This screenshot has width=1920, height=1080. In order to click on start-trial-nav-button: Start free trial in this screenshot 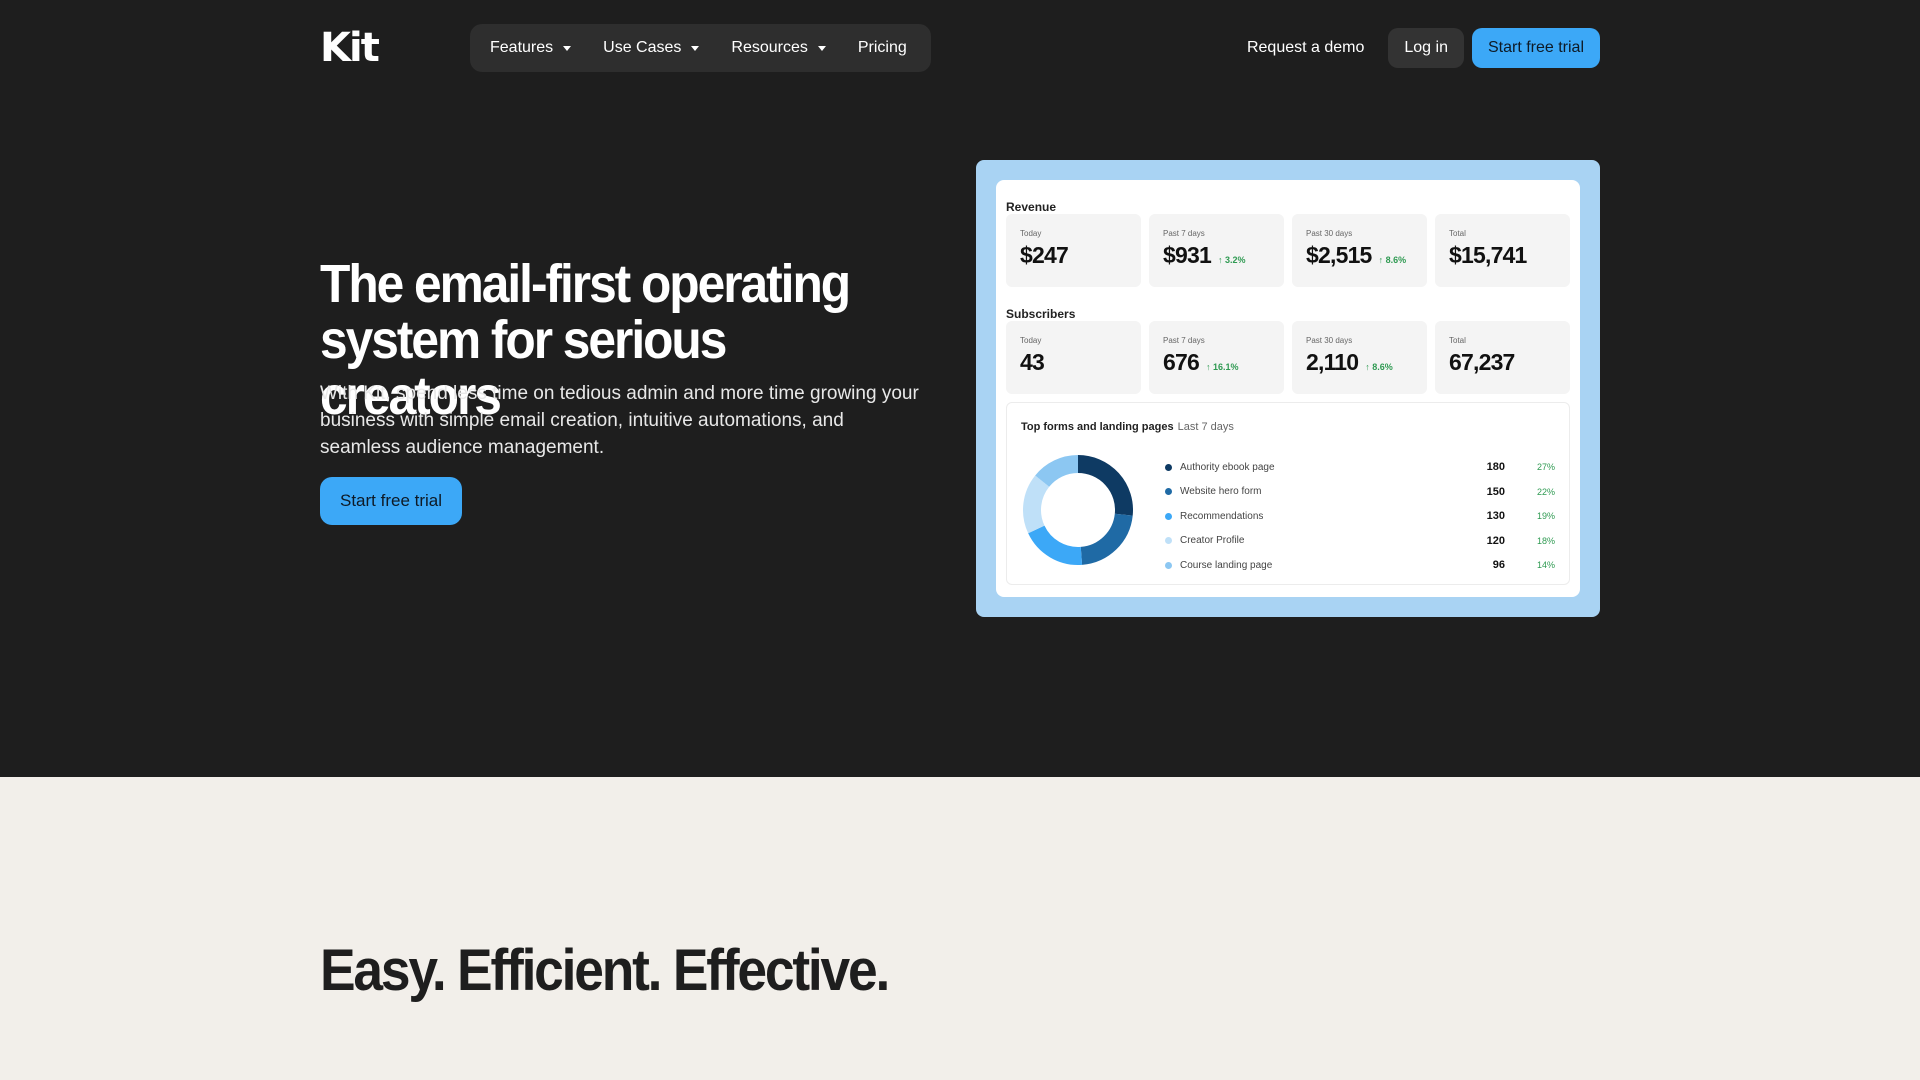, I will do `click(1535, 48)`.